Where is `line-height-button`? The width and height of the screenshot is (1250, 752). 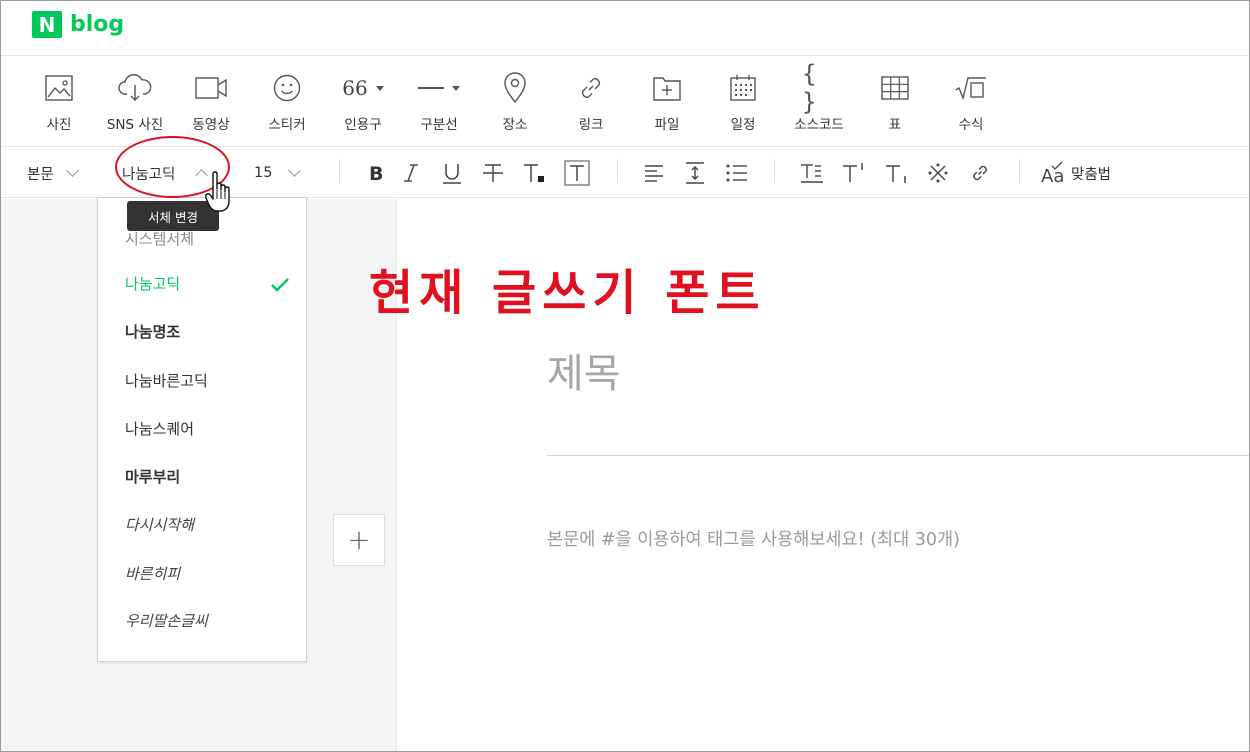
line-height-button is located at coordinates (695, 173).